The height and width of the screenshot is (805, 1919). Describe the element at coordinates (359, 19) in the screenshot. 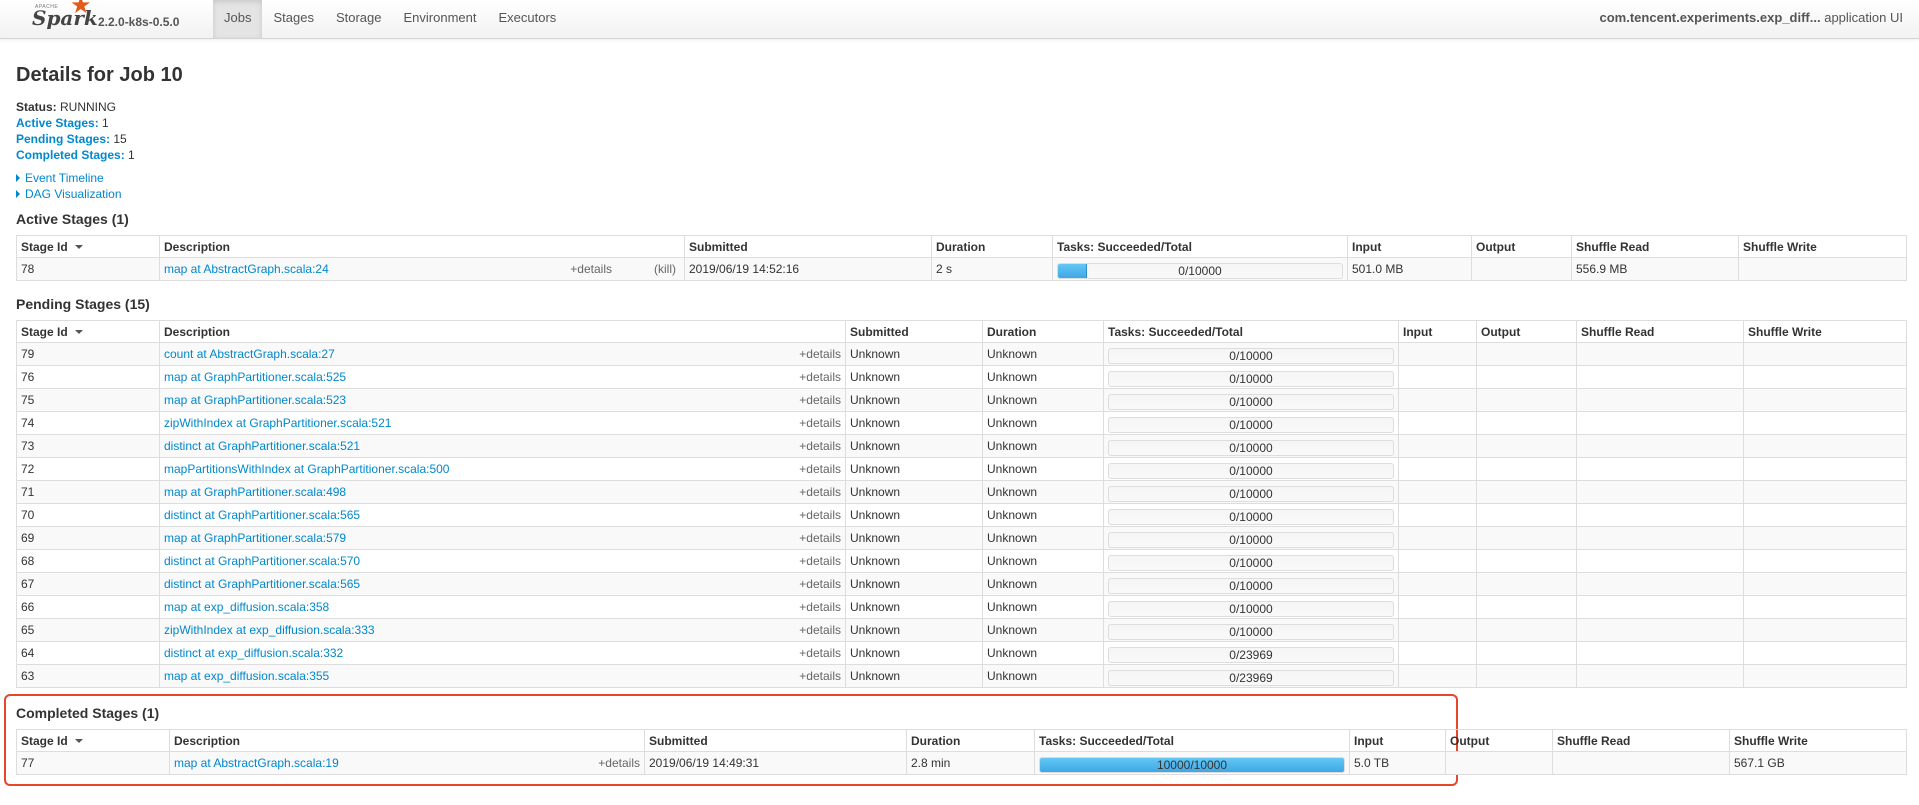

I see `tab-storage: Storage` at that location.